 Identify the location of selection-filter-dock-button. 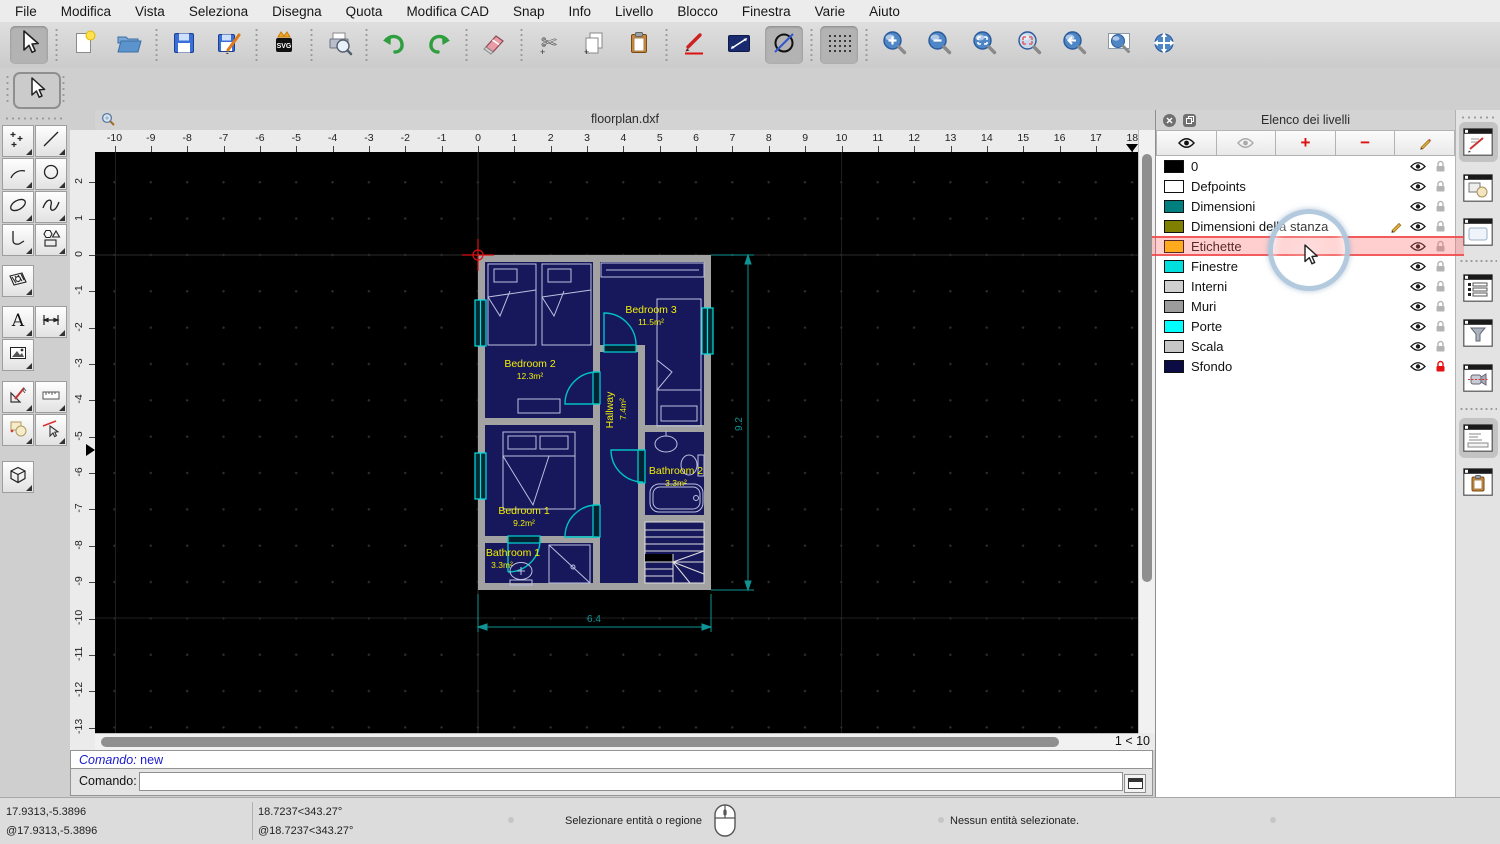
(1478, 333).